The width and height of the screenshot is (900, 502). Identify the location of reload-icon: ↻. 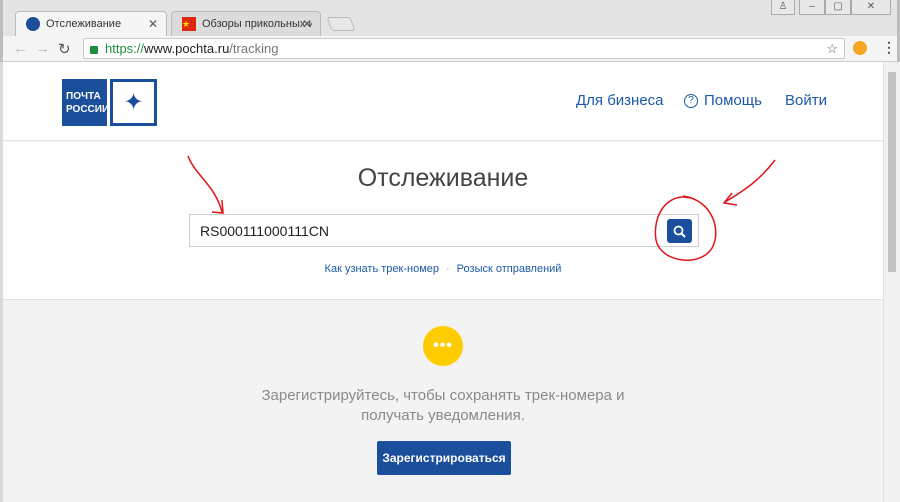
(64, 49).